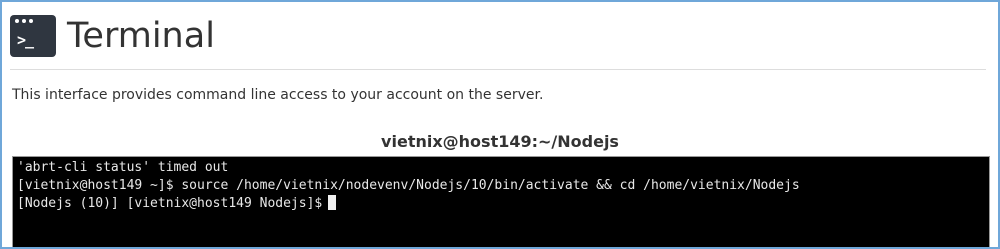 The width and height of the screenshot is (1000, 249). Describe the element at coordinates (498, 69) in the screenshot. I see `header-divider` at that location.